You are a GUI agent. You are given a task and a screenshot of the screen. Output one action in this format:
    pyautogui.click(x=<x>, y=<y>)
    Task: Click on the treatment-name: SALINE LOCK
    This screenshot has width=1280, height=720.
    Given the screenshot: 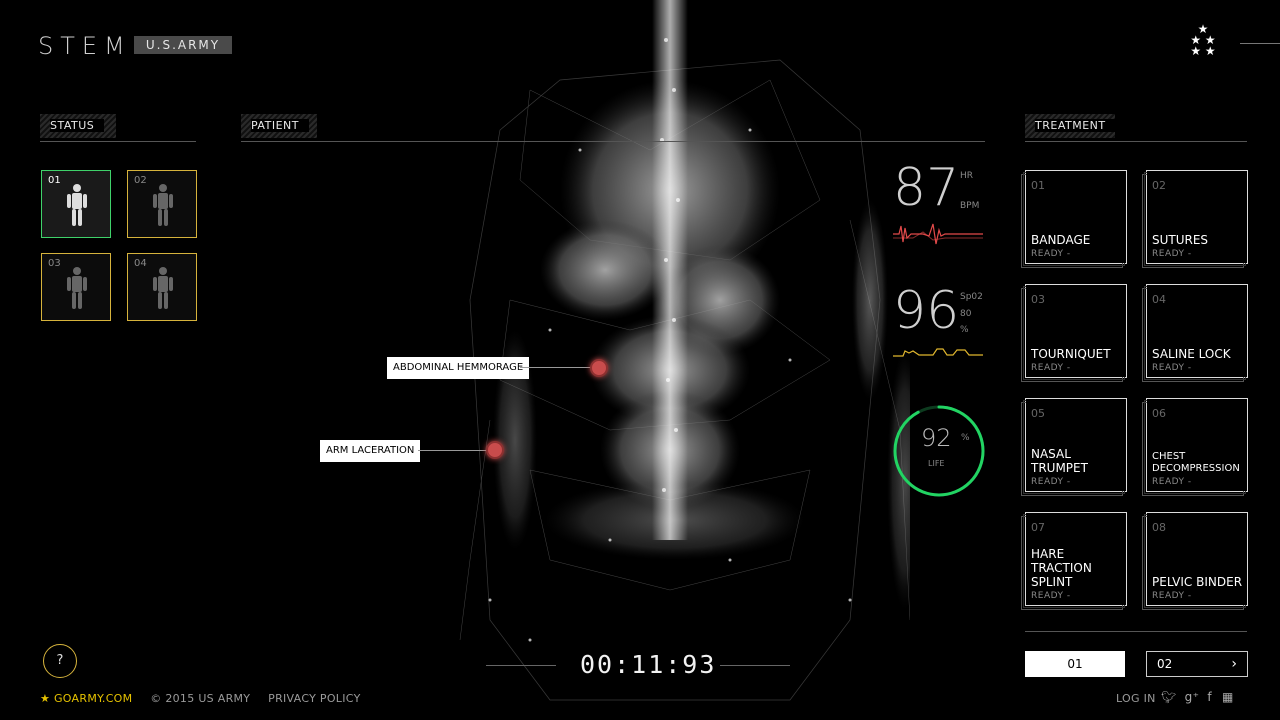 What is the action you would take?
    pyautogui.click(x=1191, y=354)
    